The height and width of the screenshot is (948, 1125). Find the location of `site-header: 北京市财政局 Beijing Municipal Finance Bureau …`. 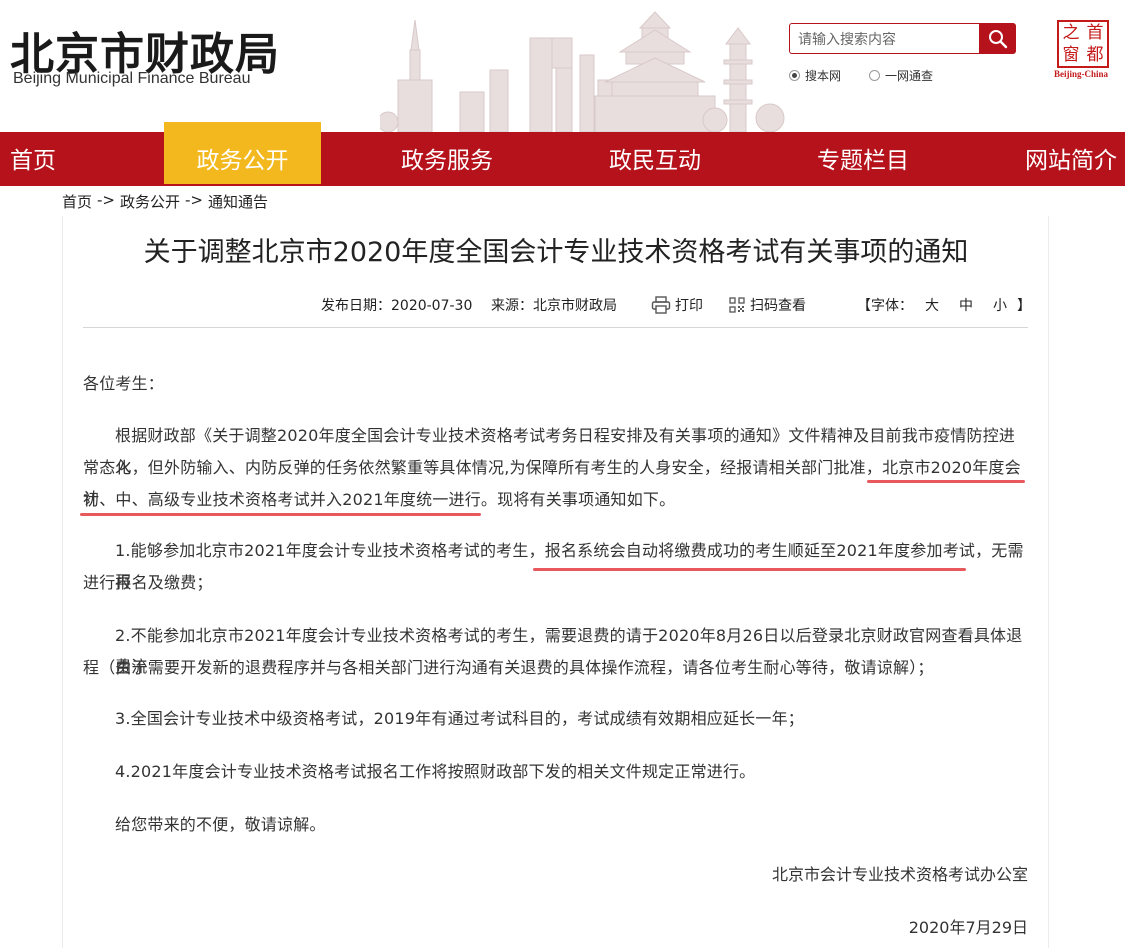

site-header: 北京市财政局 Beijing Municipal Finance Bureau … is located at coordinates (562, 66).